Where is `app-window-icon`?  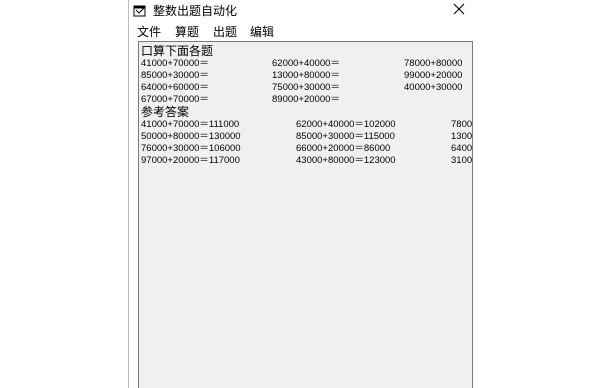 app-window-icon is located at coordinates (140, 10).